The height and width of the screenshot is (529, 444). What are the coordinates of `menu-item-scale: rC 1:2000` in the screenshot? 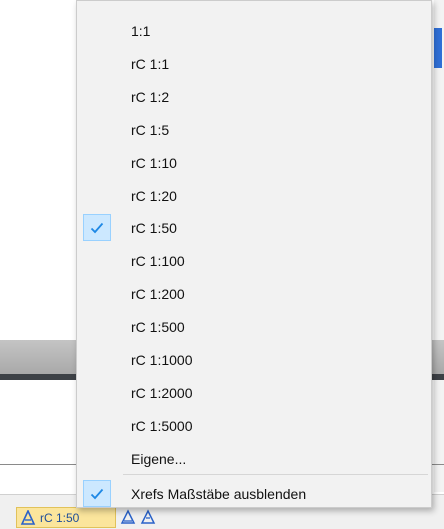 It's located at (254, 392).